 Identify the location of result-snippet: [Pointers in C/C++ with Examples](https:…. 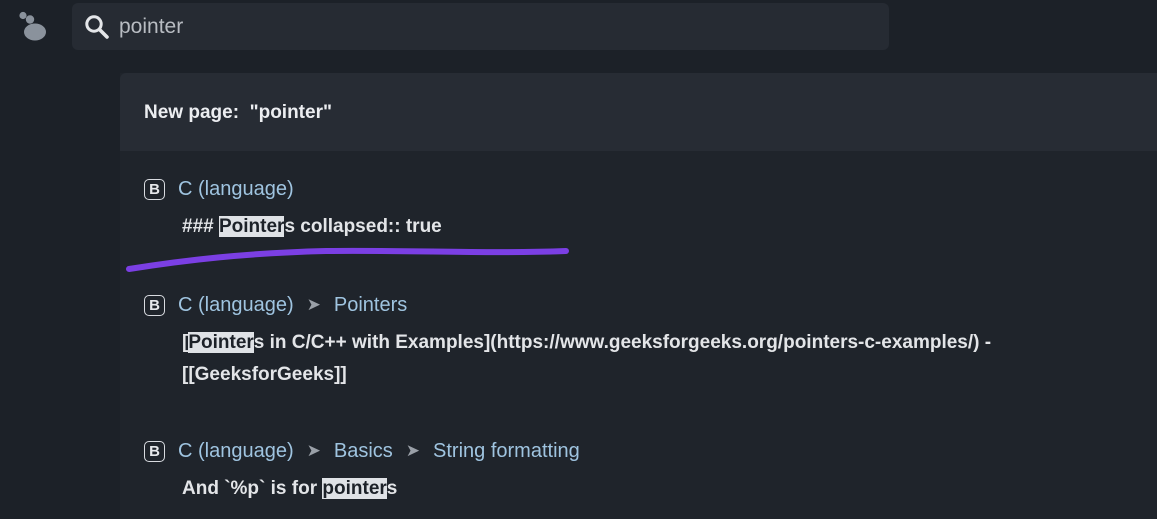
(622, 359).